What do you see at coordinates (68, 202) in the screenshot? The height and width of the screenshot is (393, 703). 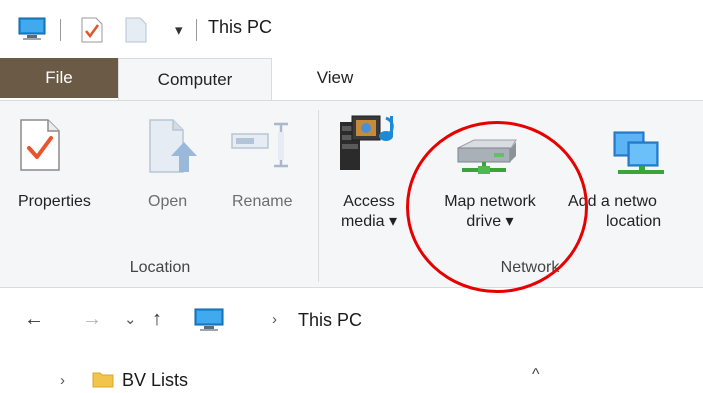 I see `properties-button: Properties` at bounding box center [68, 202].